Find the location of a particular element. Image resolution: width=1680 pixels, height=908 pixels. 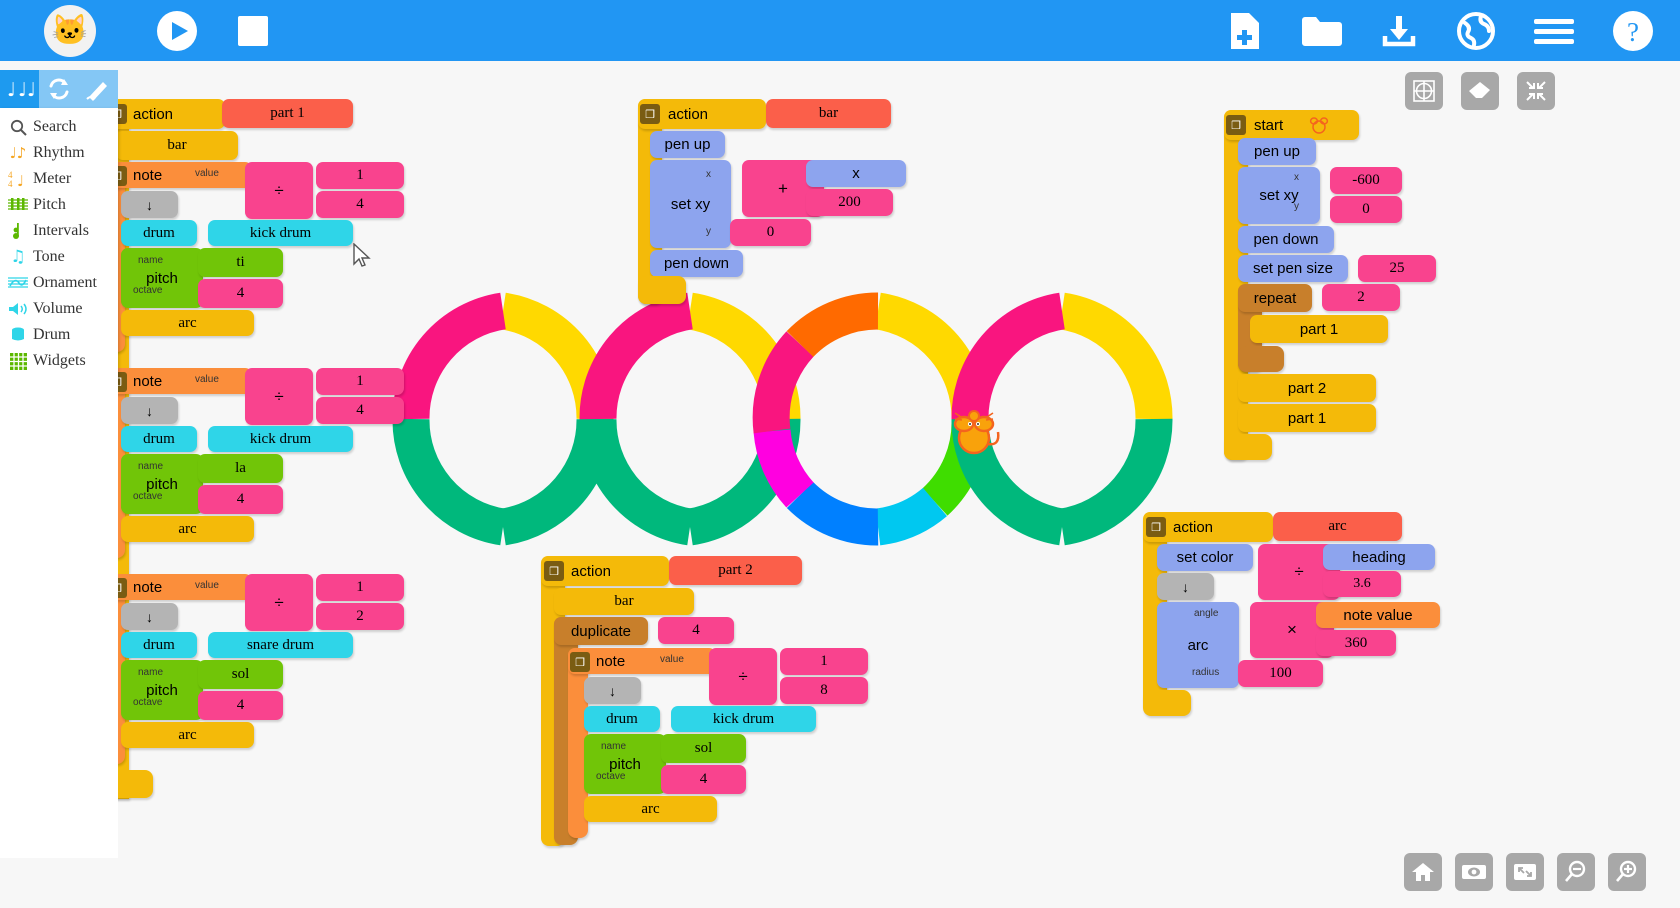

action-name-arc: arc is located at coordinates (1337, 526).